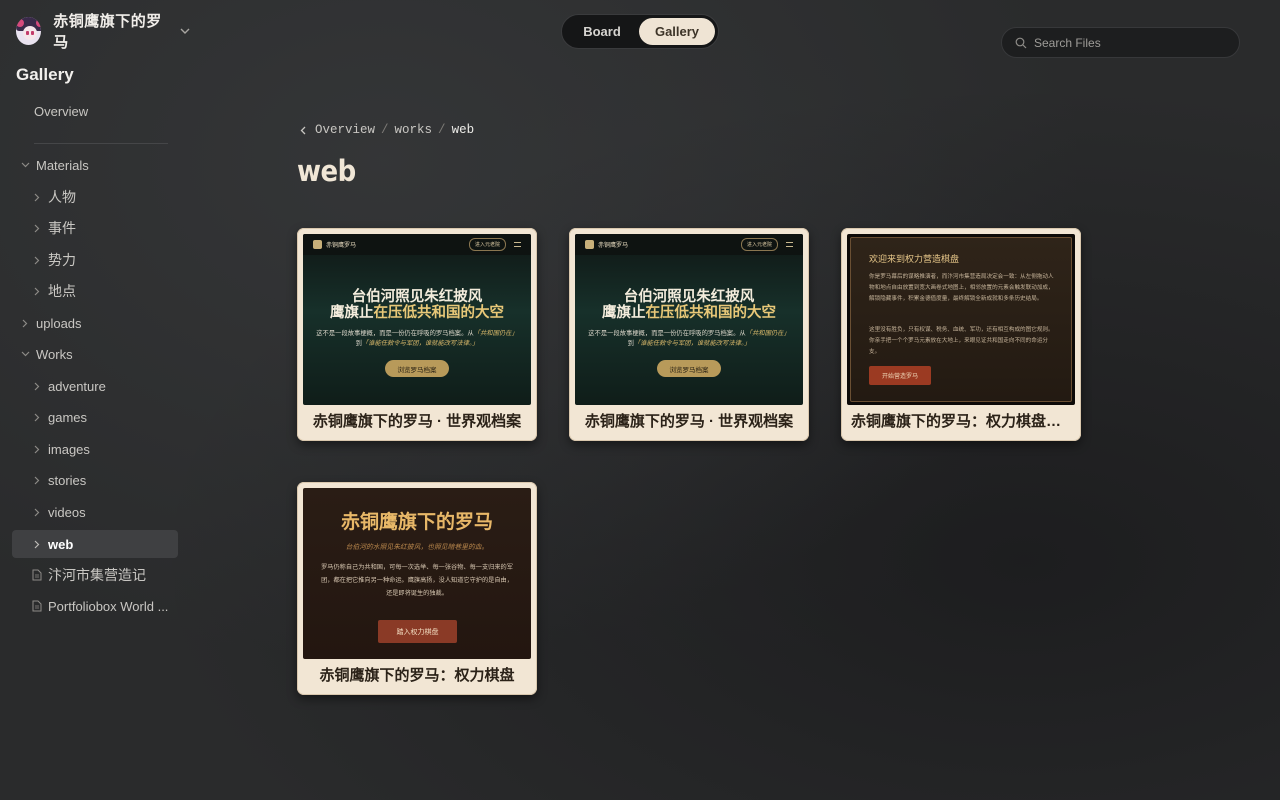  Describe the element at coordinates (95, 291) in the screenshot. I see `sidebar-folder-places: 地点` at that location.